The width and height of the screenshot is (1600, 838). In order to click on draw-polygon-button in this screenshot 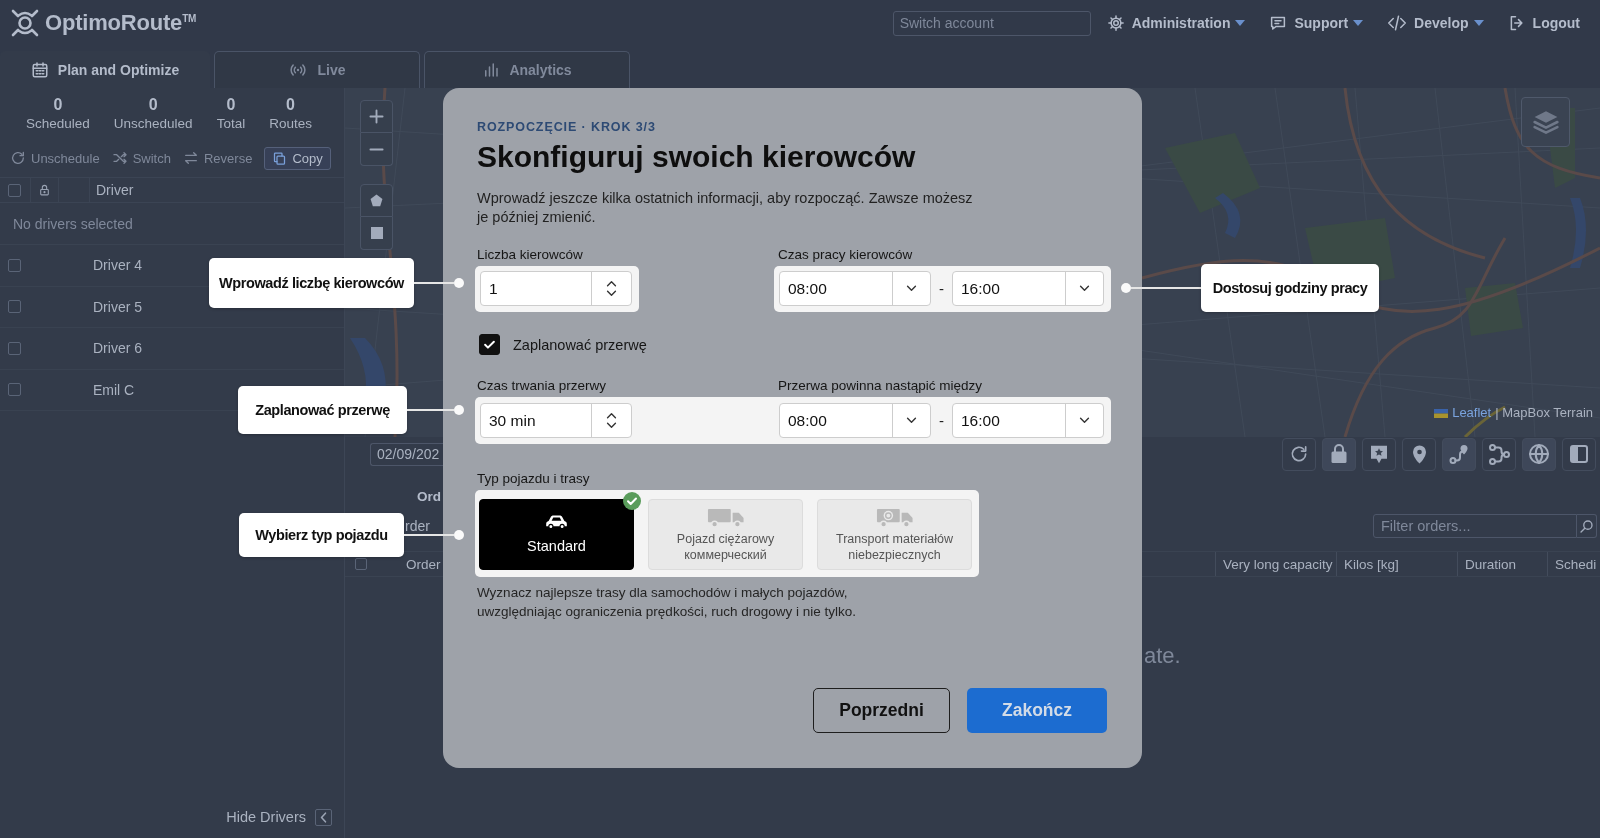, I will do `click(376, 200)`.